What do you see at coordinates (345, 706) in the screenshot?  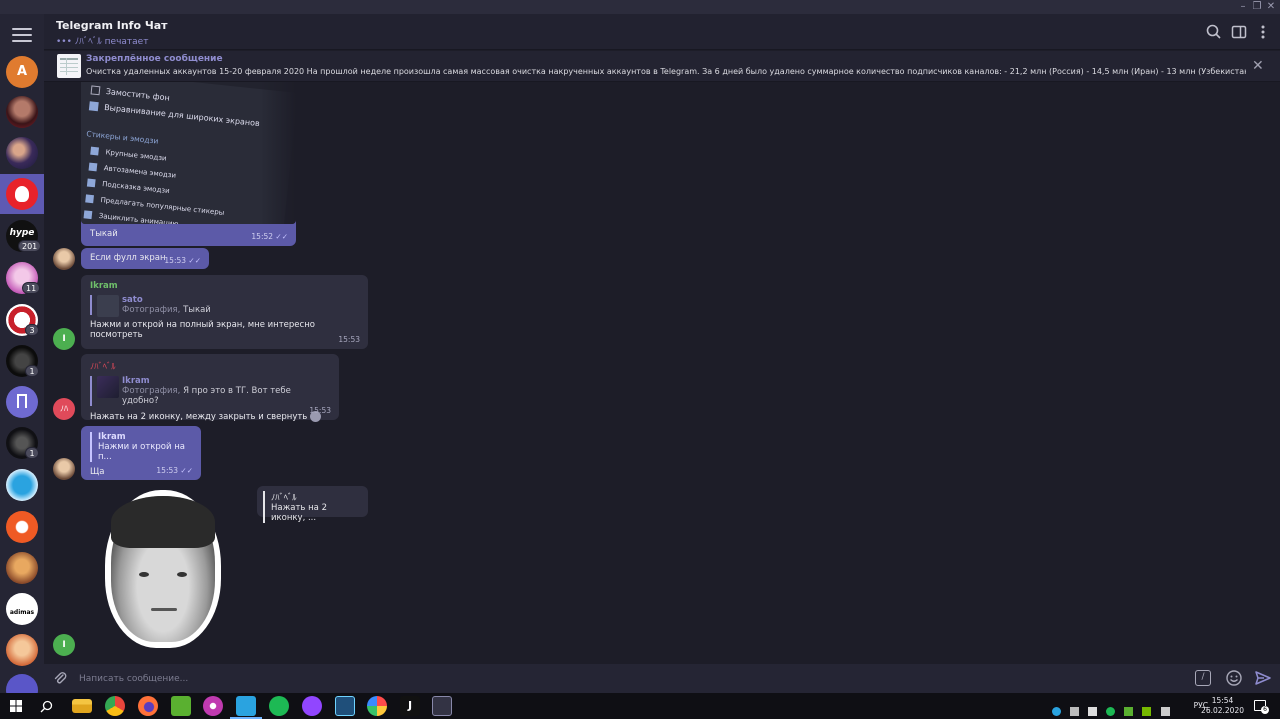 I see `v-app-icon` at bounding box center [345, 706].